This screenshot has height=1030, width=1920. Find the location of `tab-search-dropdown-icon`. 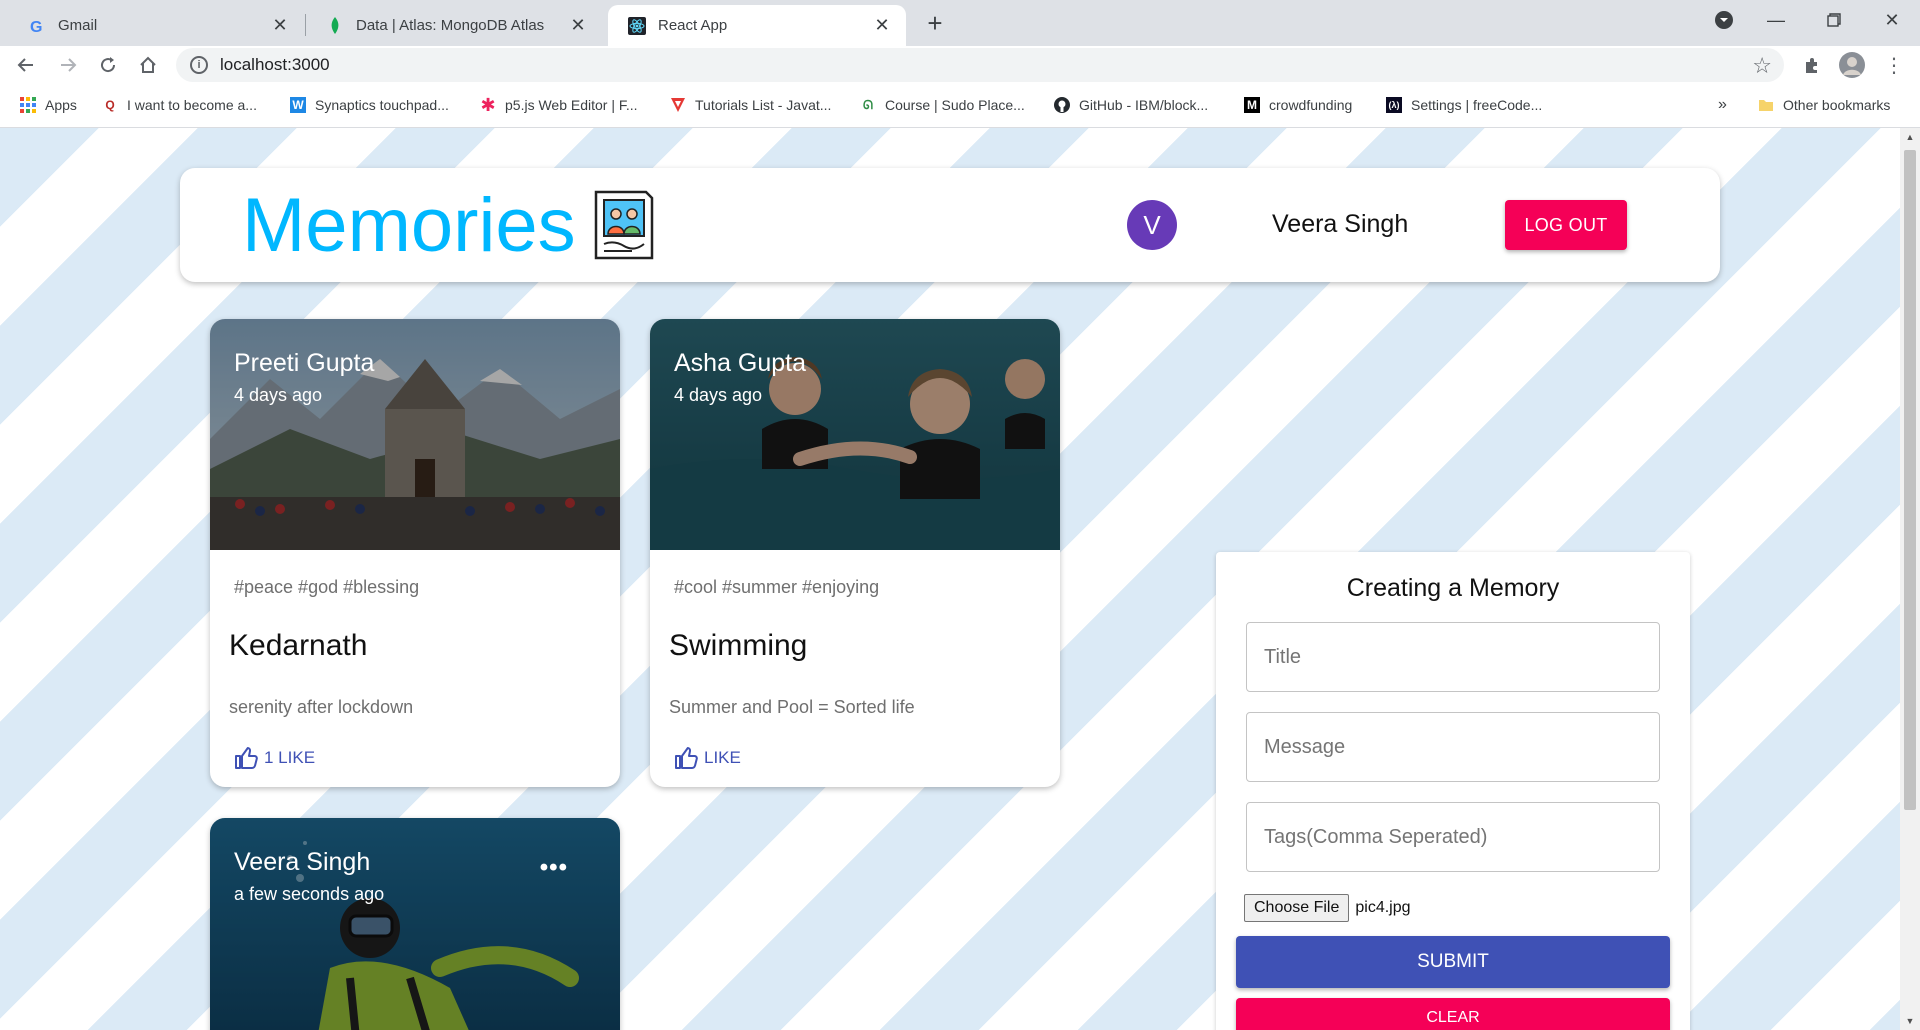

tab-search-dropdown-icon is located at coordinates (1724, 20).